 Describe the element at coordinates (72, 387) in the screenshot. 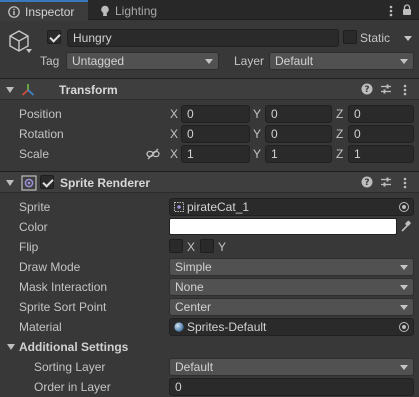

I see `order-in-layer-label: Order in Layer` at that location.